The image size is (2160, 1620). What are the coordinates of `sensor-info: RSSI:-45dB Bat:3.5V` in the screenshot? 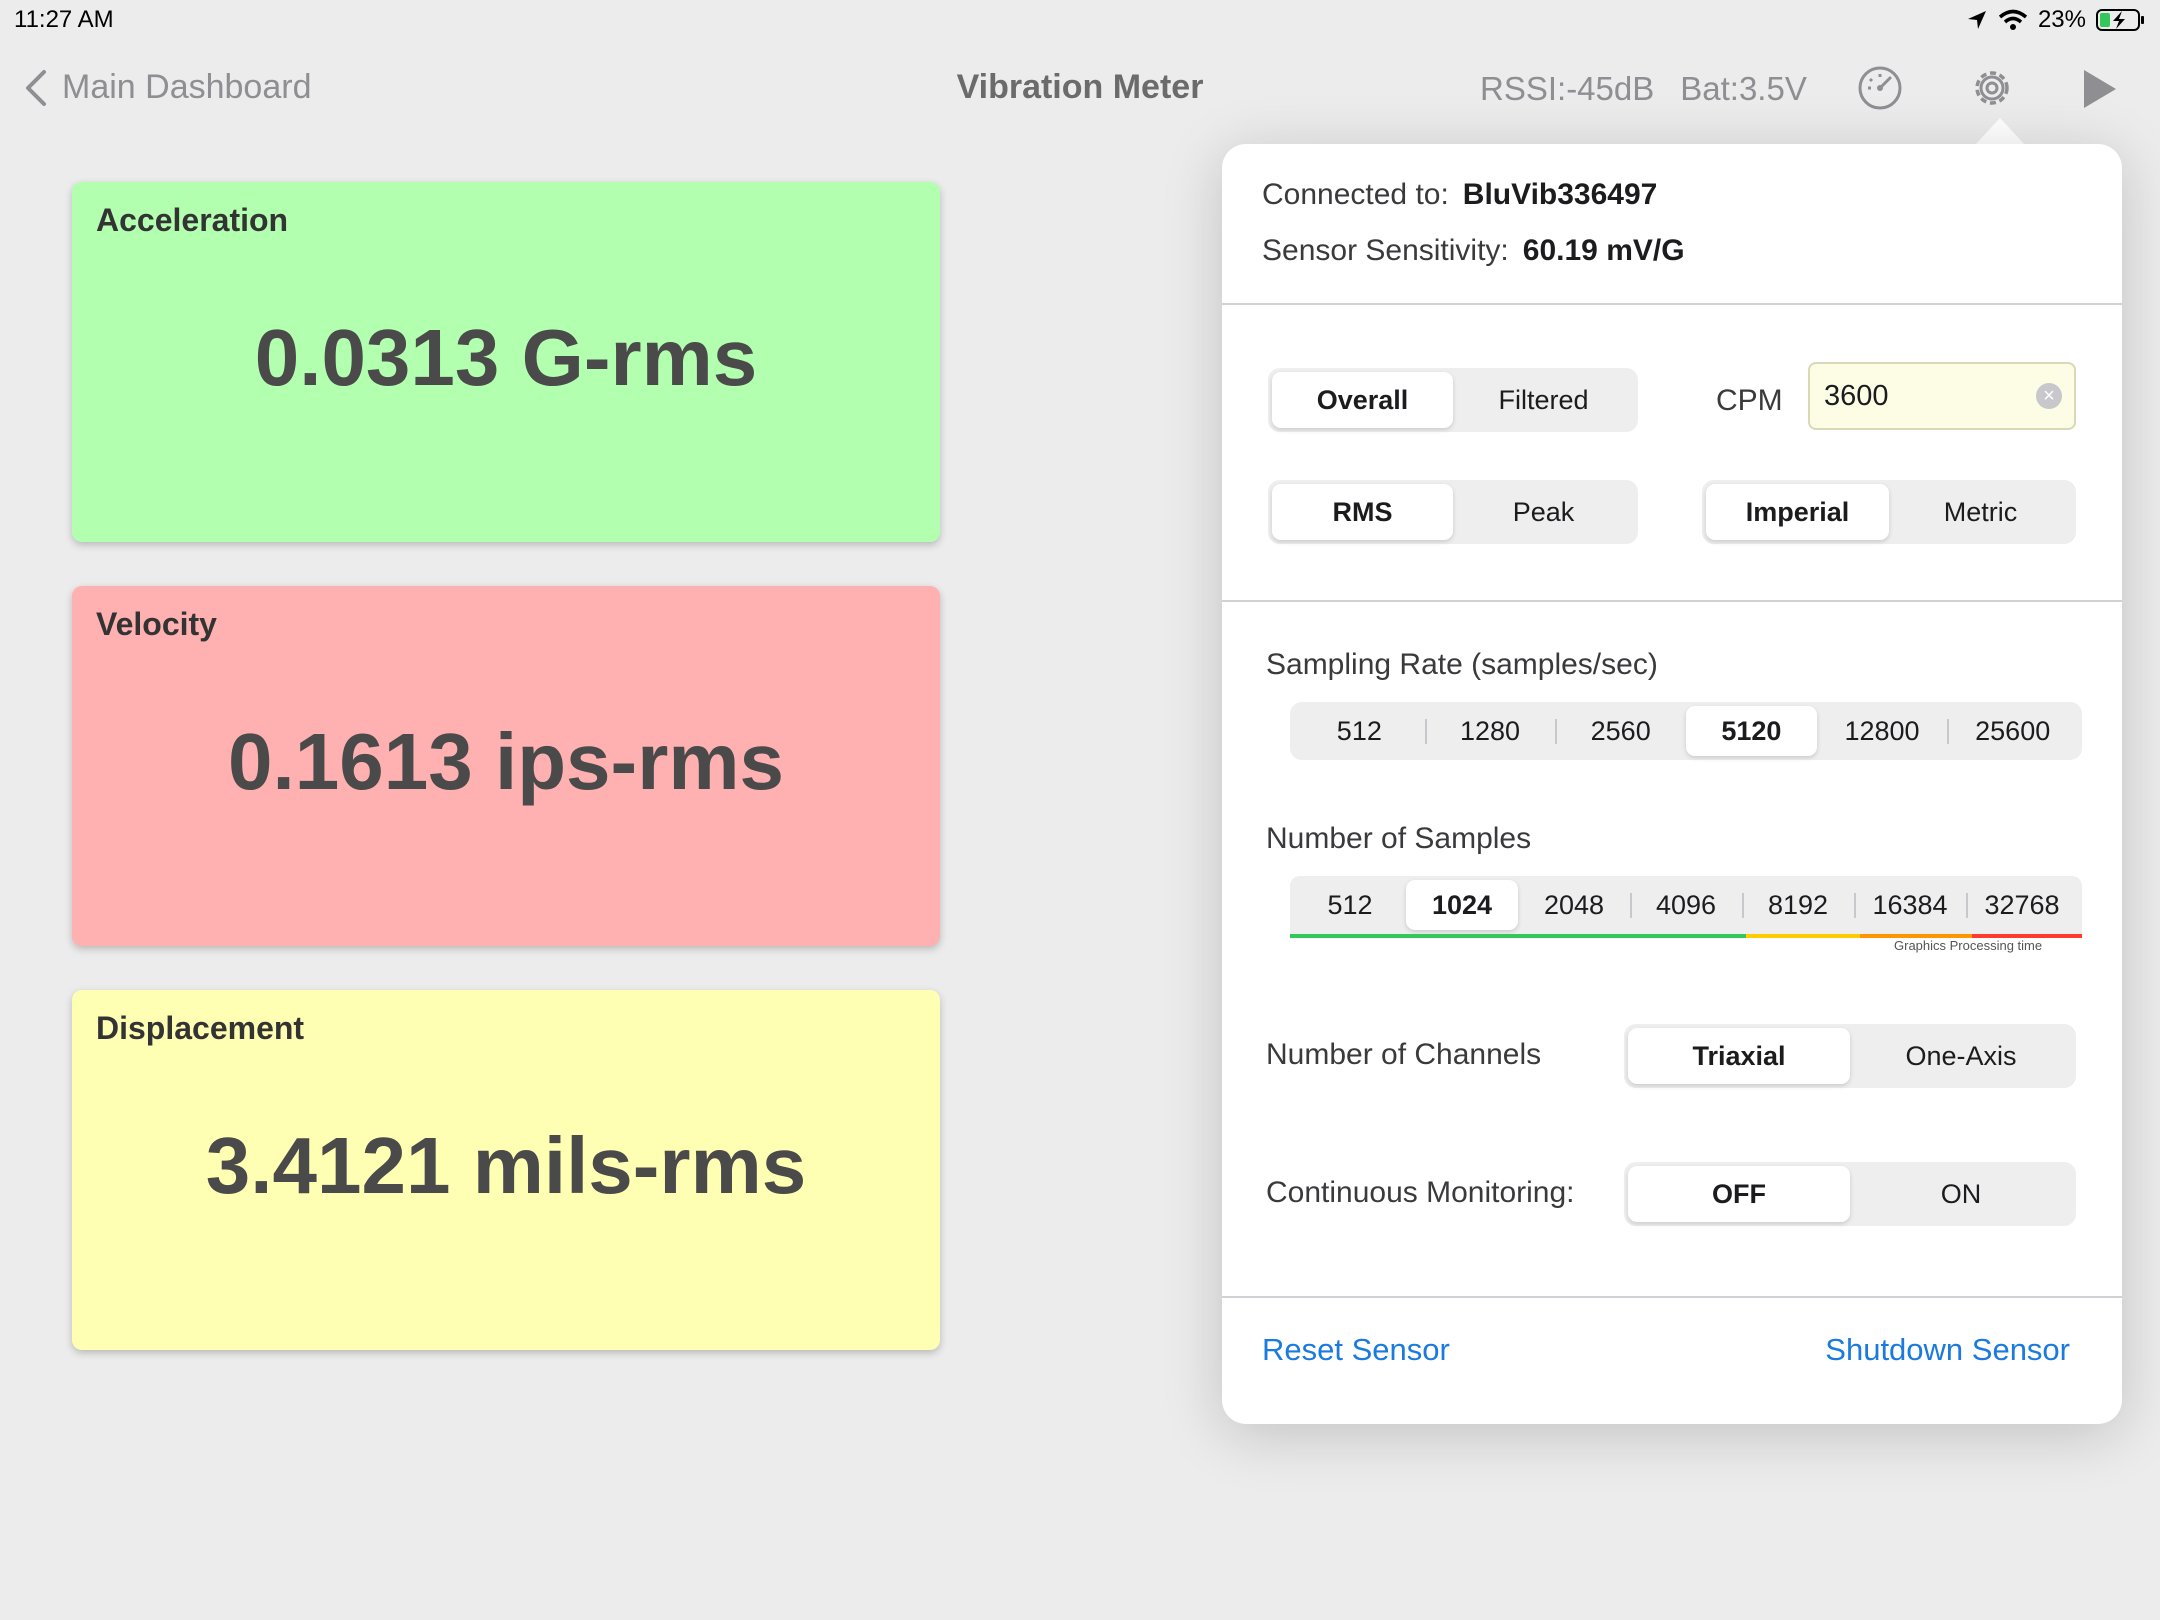 It's located at (1643, 89).